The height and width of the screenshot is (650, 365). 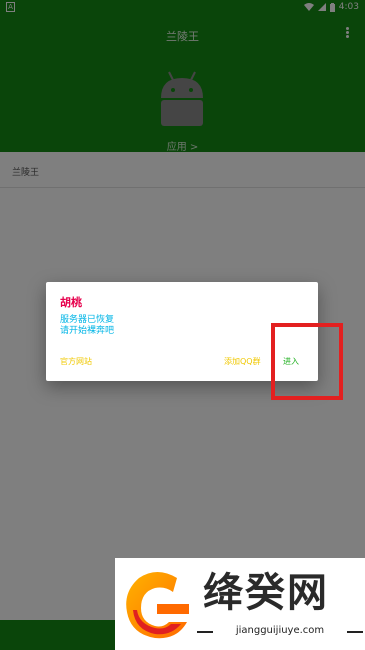 I want to click on dialog-message-line: 请开始裸奔吧, so click(x=87, y=331).